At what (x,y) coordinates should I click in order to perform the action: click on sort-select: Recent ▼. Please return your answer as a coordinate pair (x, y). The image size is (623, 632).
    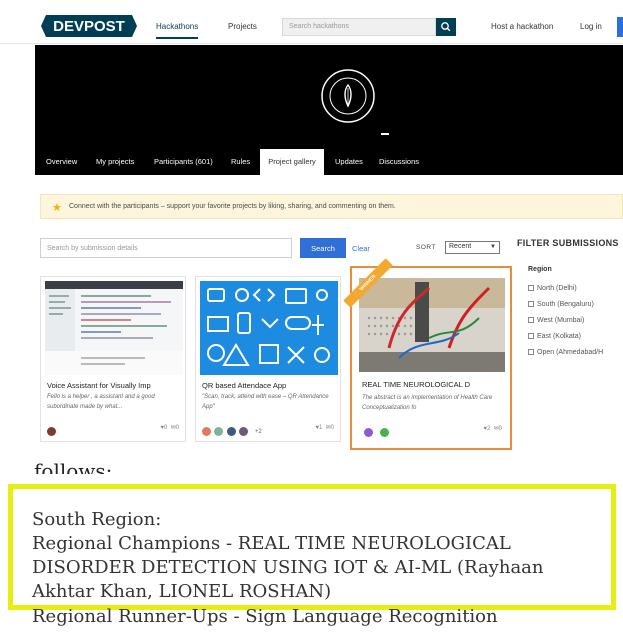
    Looking at the image, I should click on (472, 247).